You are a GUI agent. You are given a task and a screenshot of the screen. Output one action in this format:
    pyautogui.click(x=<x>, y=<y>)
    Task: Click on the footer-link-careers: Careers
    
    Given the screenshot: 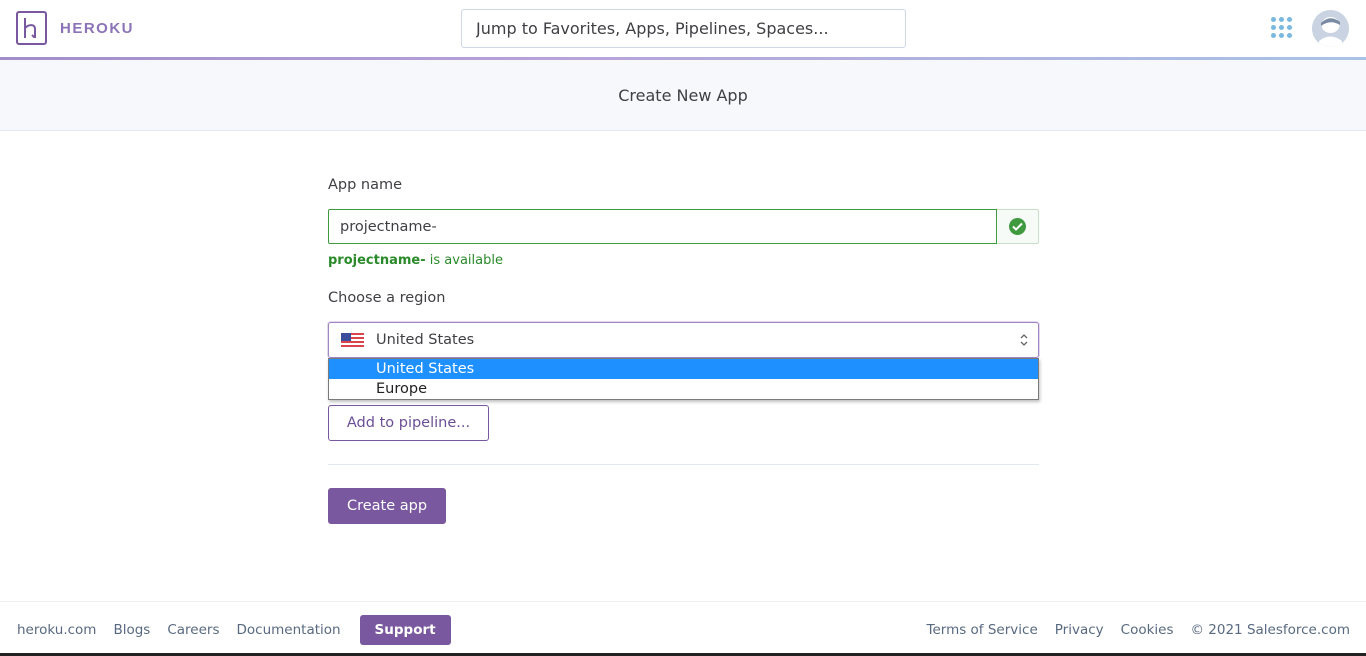 What is the action you would take?
    pyautogui.click(x=193, y=630)
    